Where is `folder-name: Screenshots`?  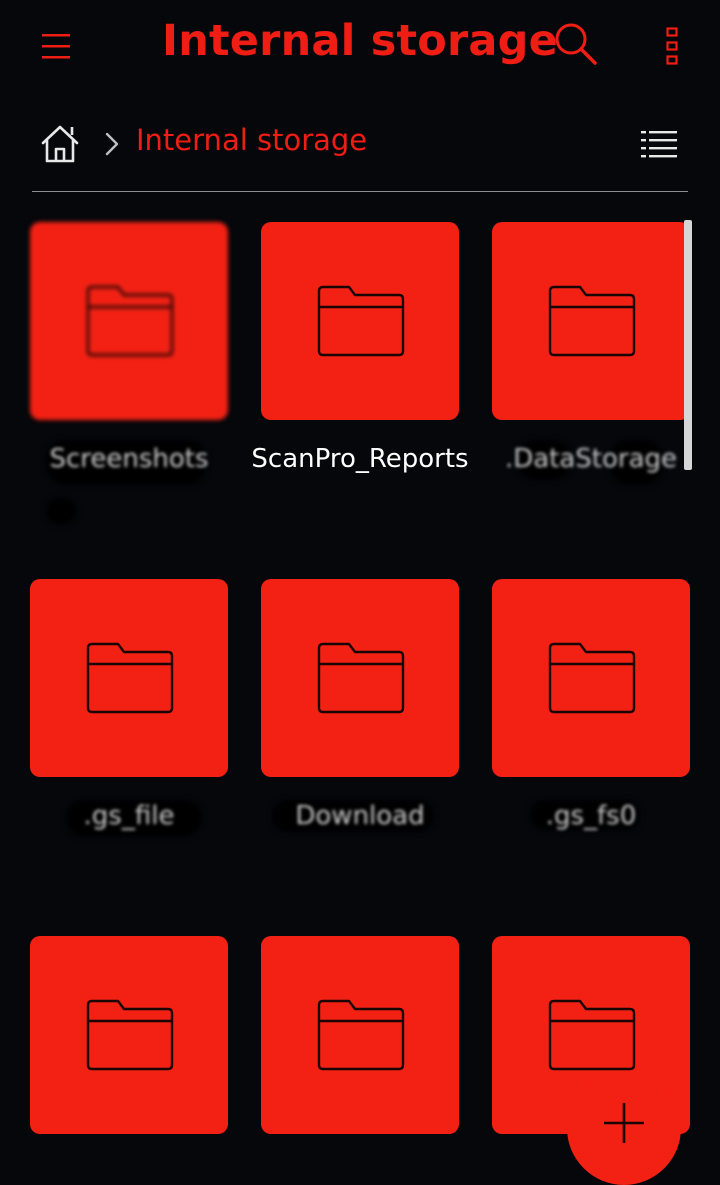 folder-name: Screenshots is located at coordinates (129, 459).